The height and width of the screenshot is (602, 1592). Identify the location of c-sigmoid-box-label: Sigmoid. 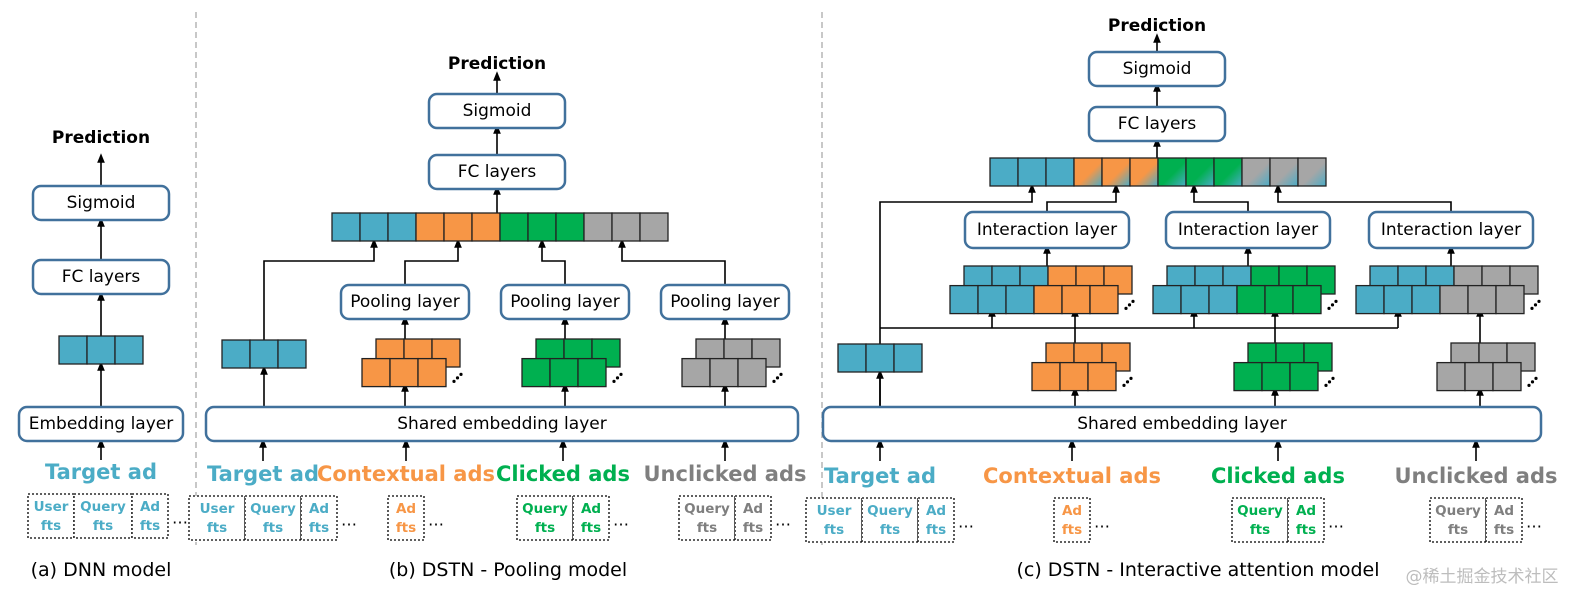
(1157, 69).